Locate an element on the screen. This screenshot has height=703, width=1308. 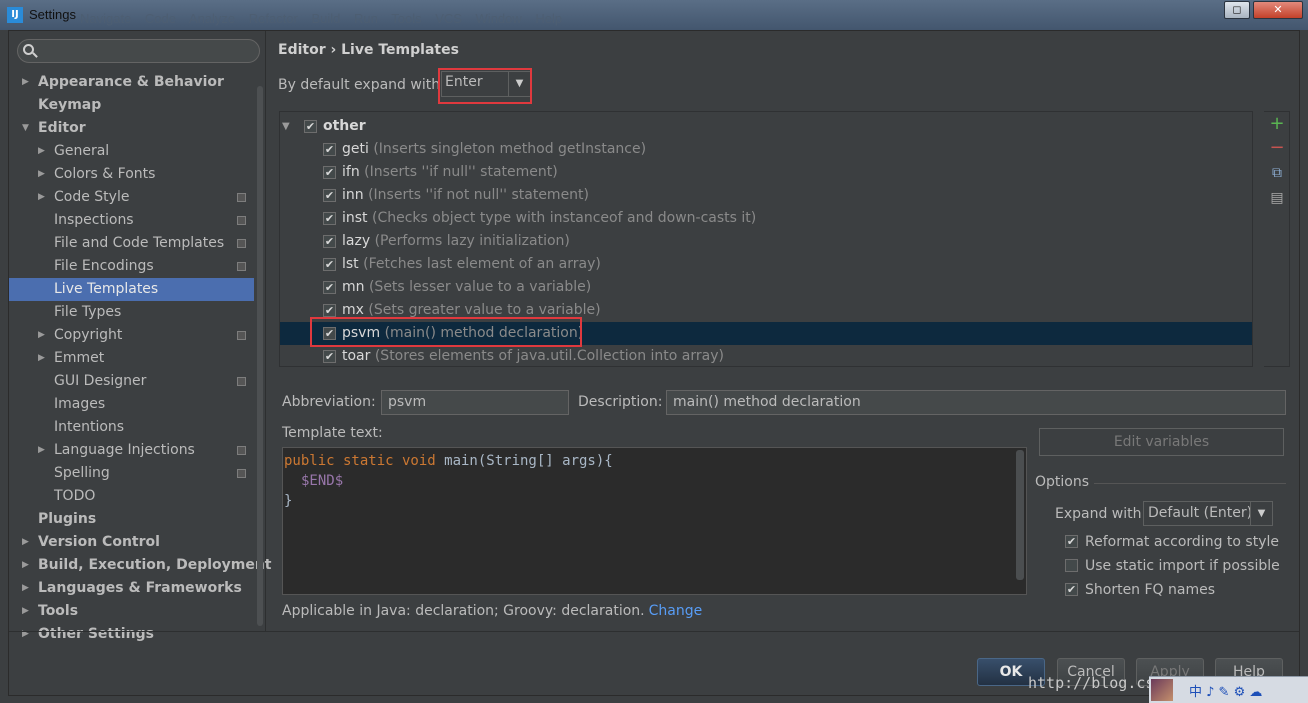
template-row-lst: ✔ lst (Fetches last element of an array) is located at coordinates (766, 264).